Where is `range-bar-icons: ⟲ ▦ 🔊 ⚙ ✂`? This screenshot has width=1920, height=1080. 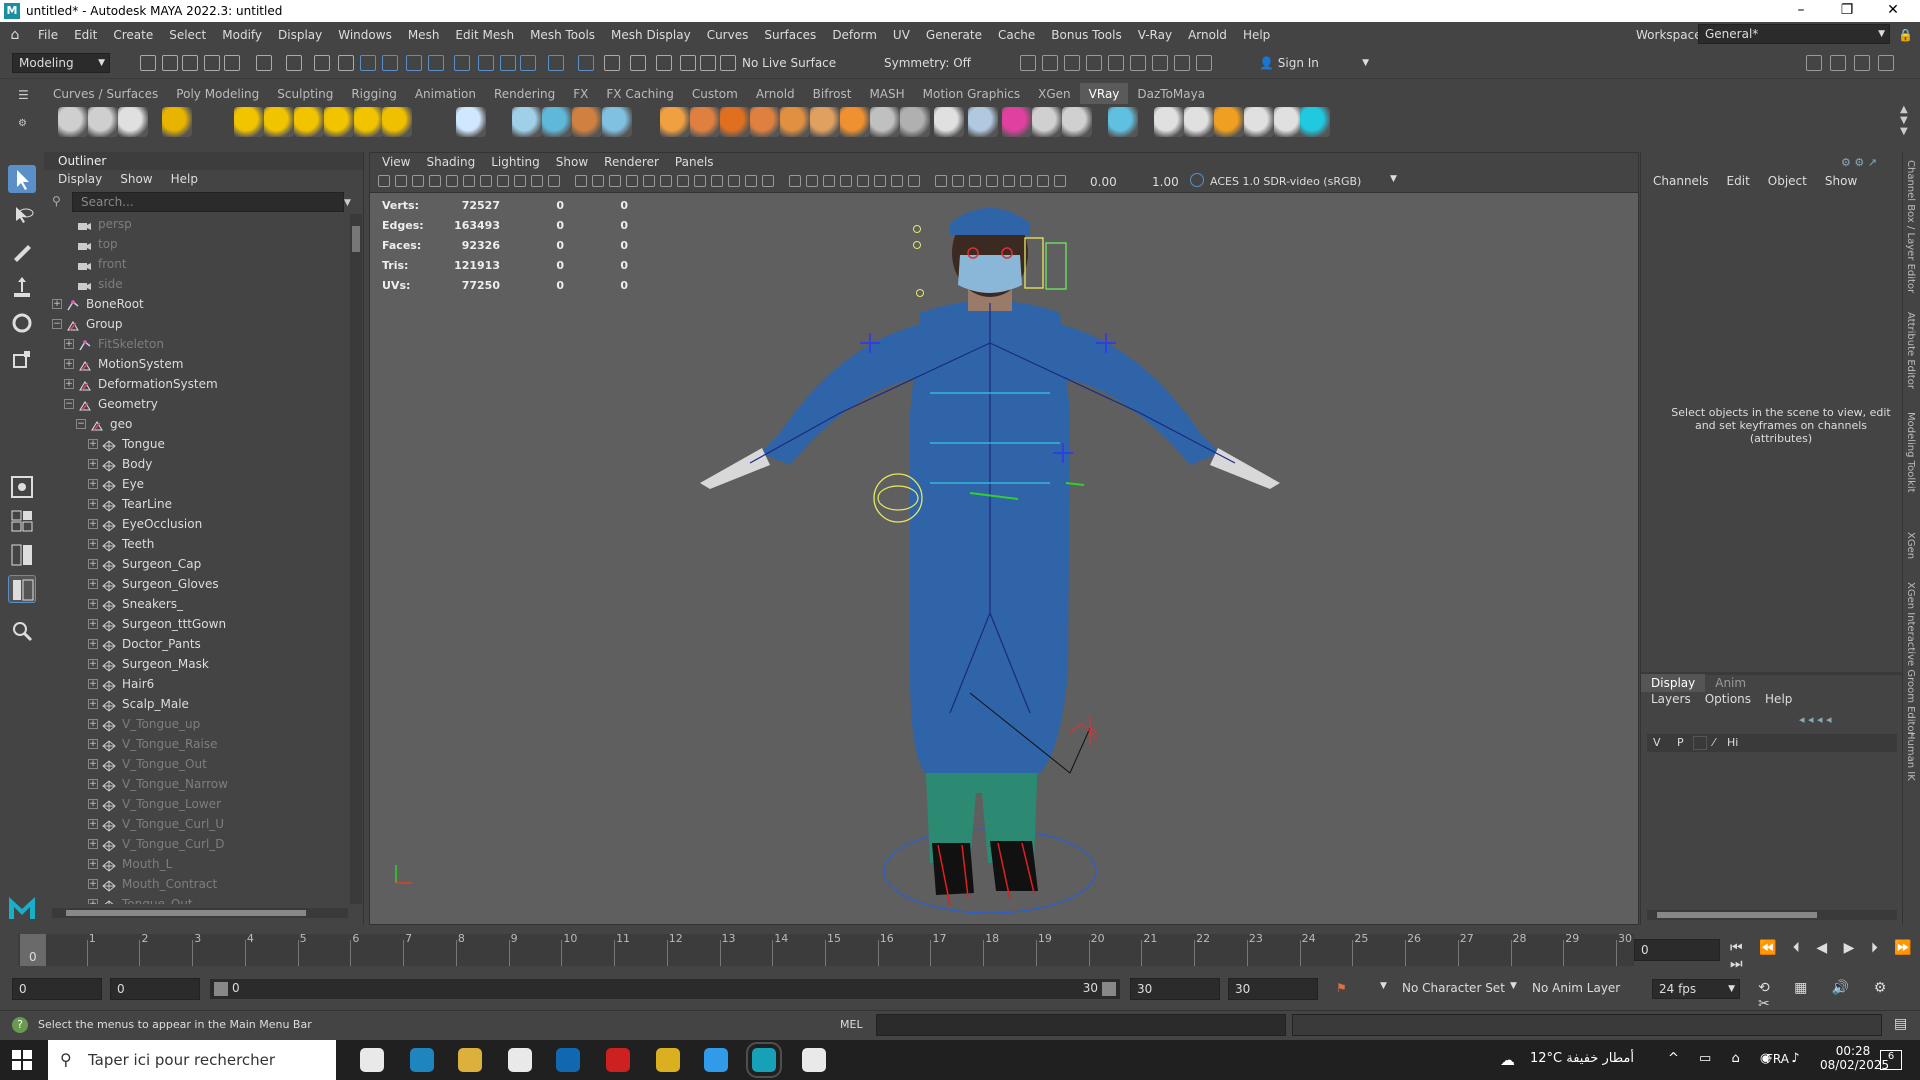 range-bar-icons: ⟲ ▦ 🔊 ⚙ ✂ is located at coordinates (1839, 996).